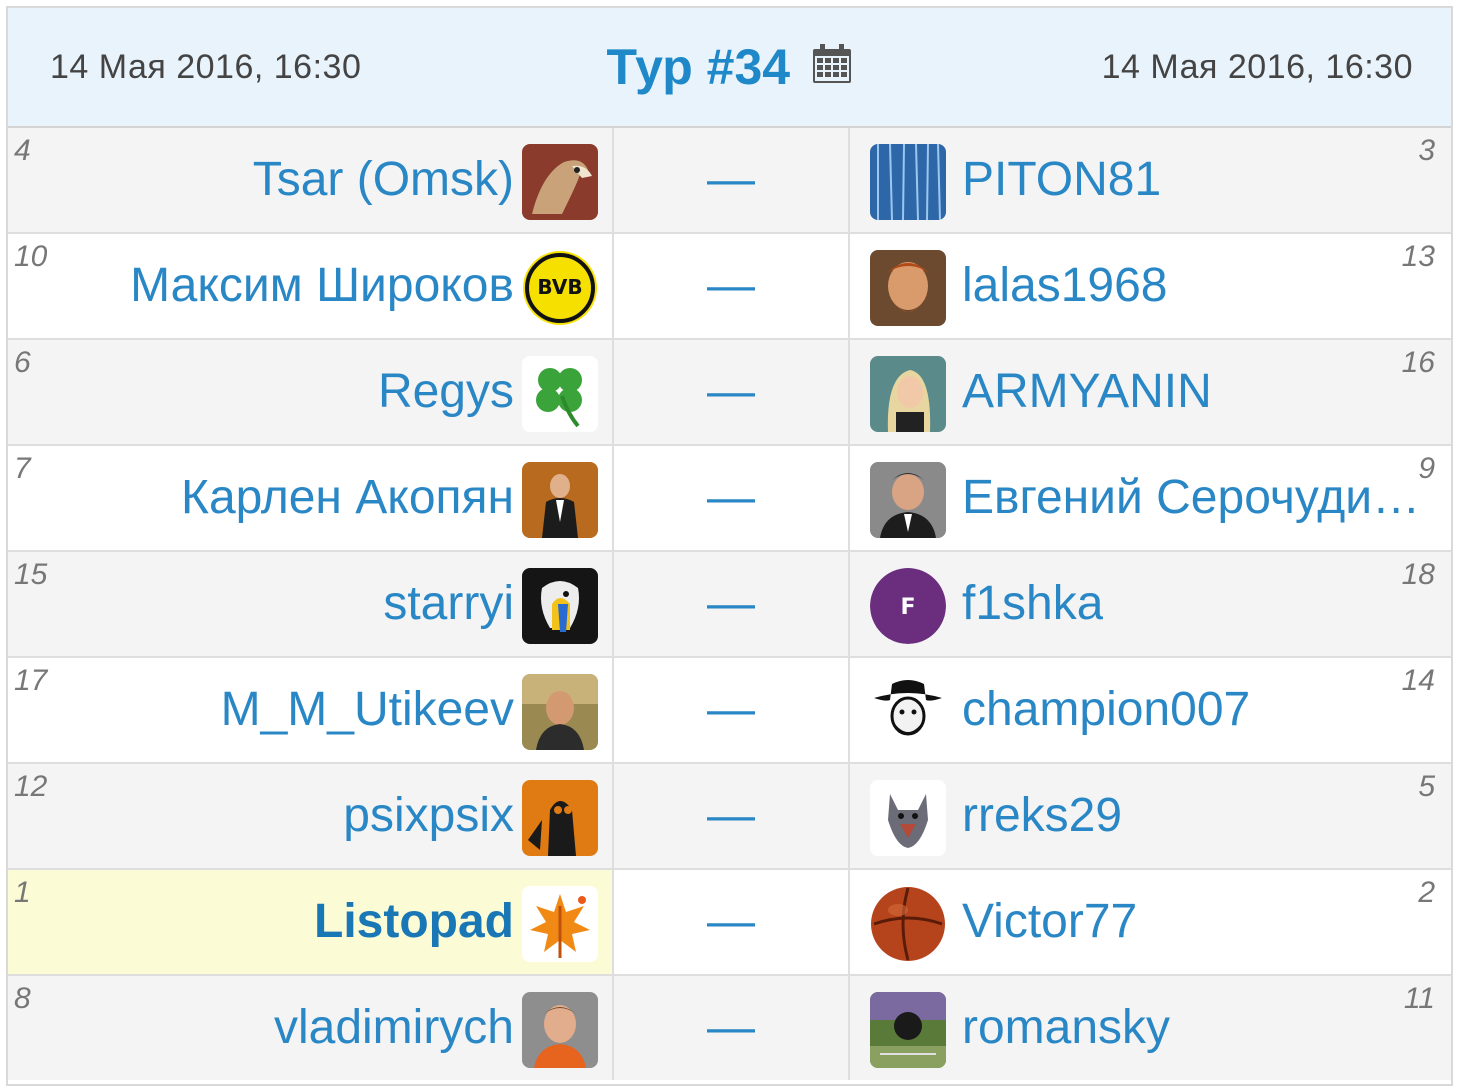 The width and height of the screenshot is (1460, 1090). I want to click on home-player: 6 Regys, so click(311, 392).